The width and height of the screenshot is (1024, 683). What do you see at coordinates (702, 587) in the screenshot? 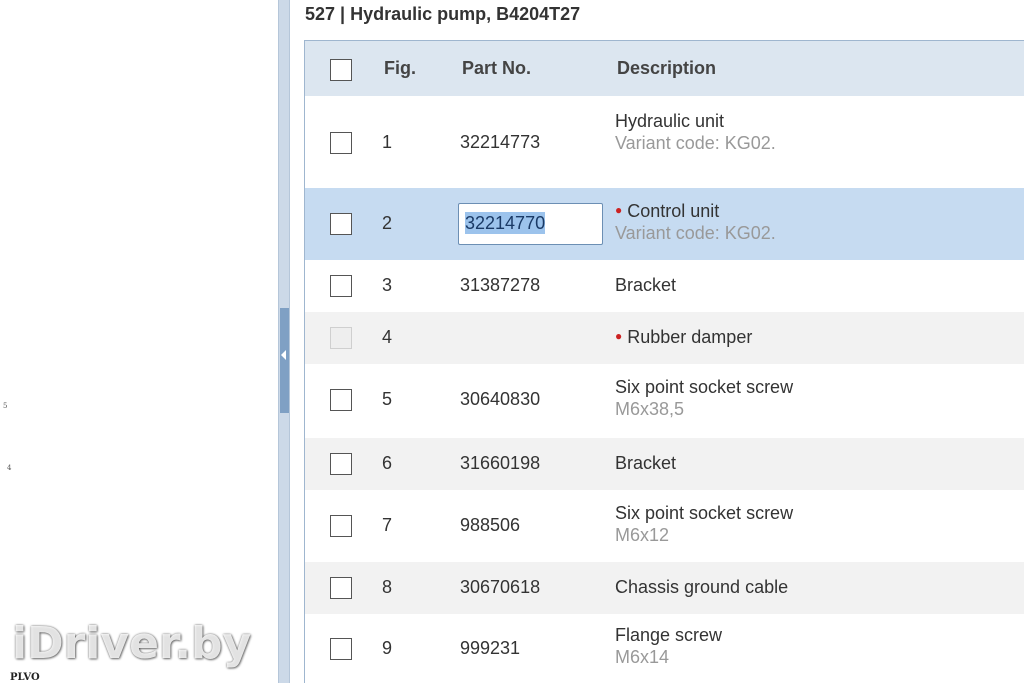
I see `row-description-text: Chassis ground cable` at bounding box center [702, 587].